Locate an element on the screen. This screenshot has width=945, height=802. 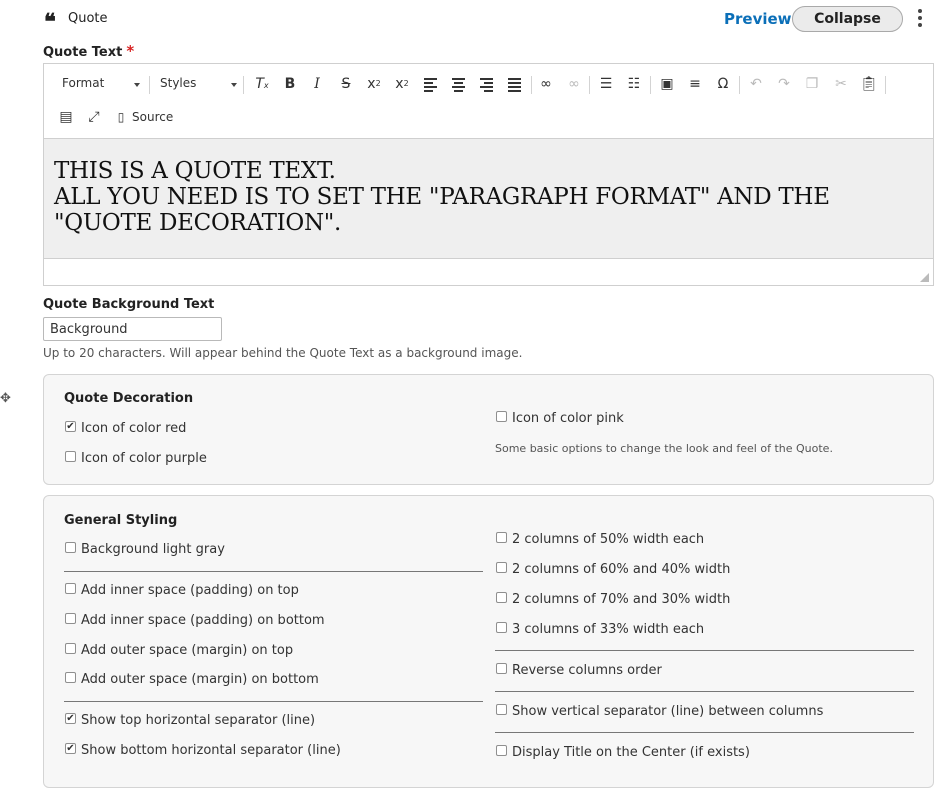
link-icon: ∞ is located at coordinates (546, 84).